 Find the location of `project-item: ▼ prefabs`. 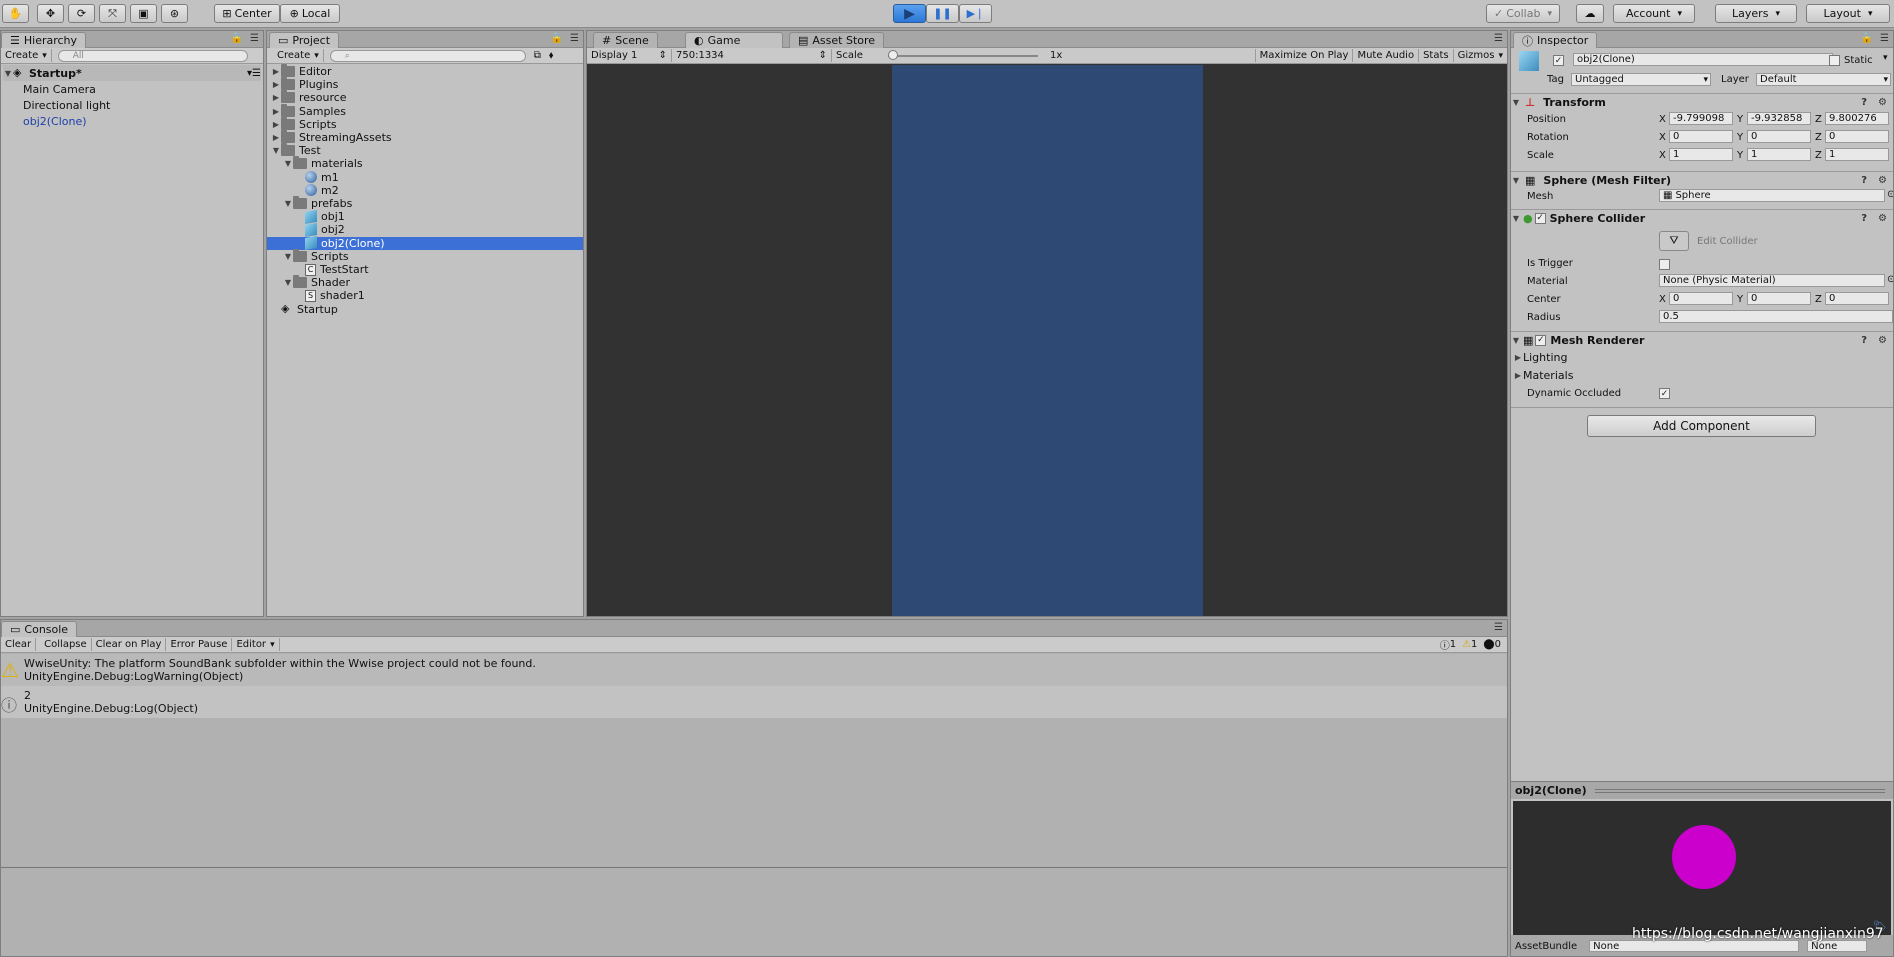

project-item: ▼ prefabs is located at coordinates (425, 203).